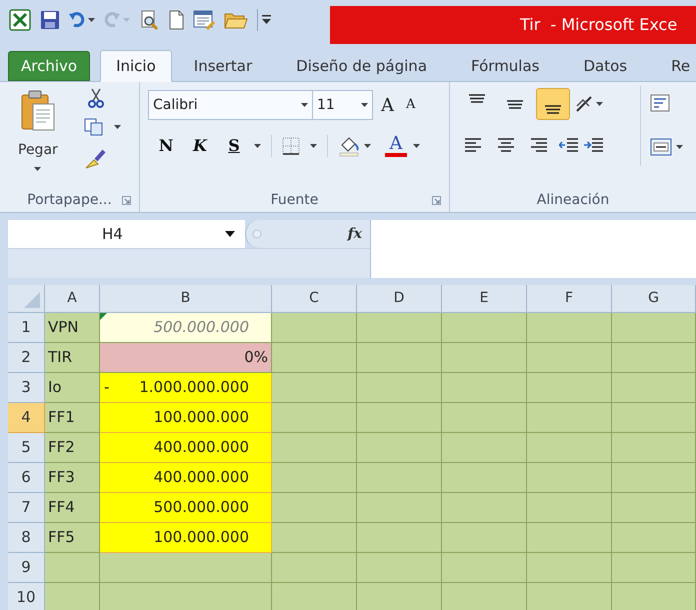 This screenshot has height=610, width=696. What do you see at coordinates (533, 249) in the screenshot?
I see `formula-input` at bounding box center [533, 249].